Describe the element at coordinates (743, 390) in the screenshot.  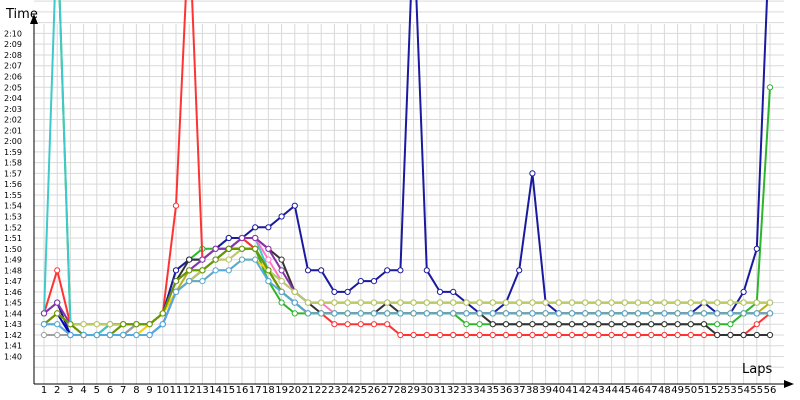
I see `x-tick-label: 54` at that location.